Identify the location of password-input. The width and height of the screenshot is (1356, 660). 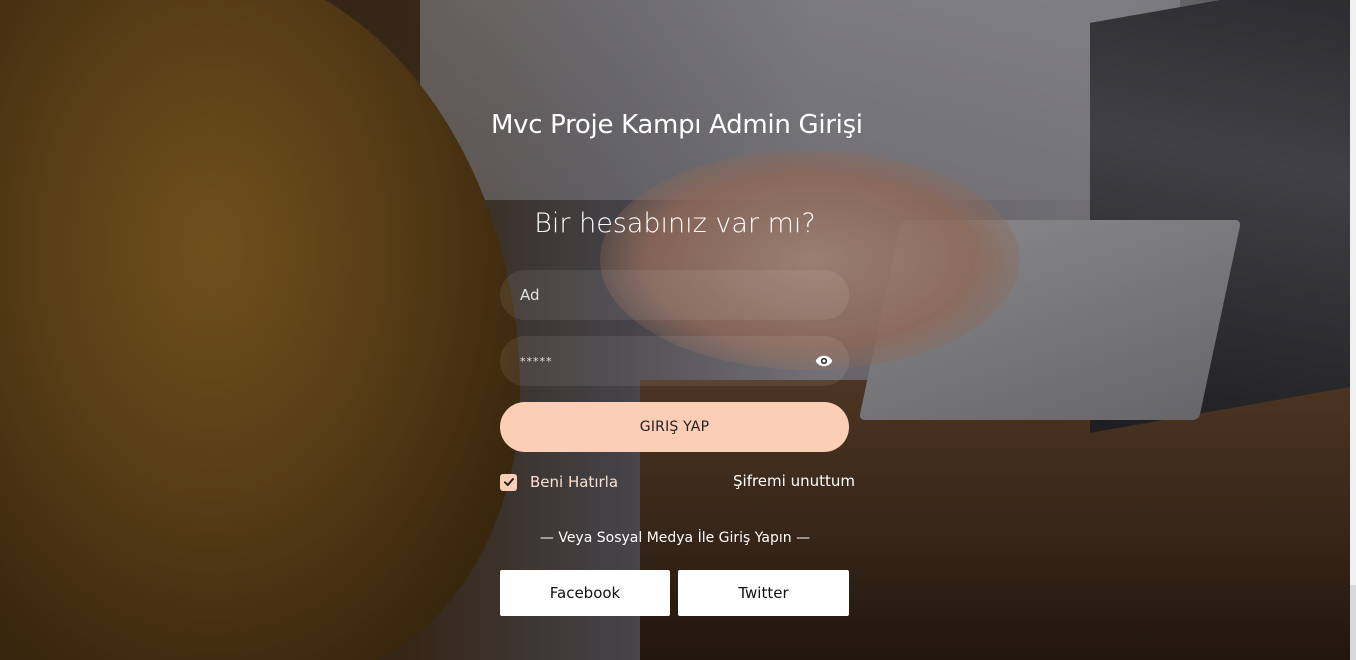
(674, 361).